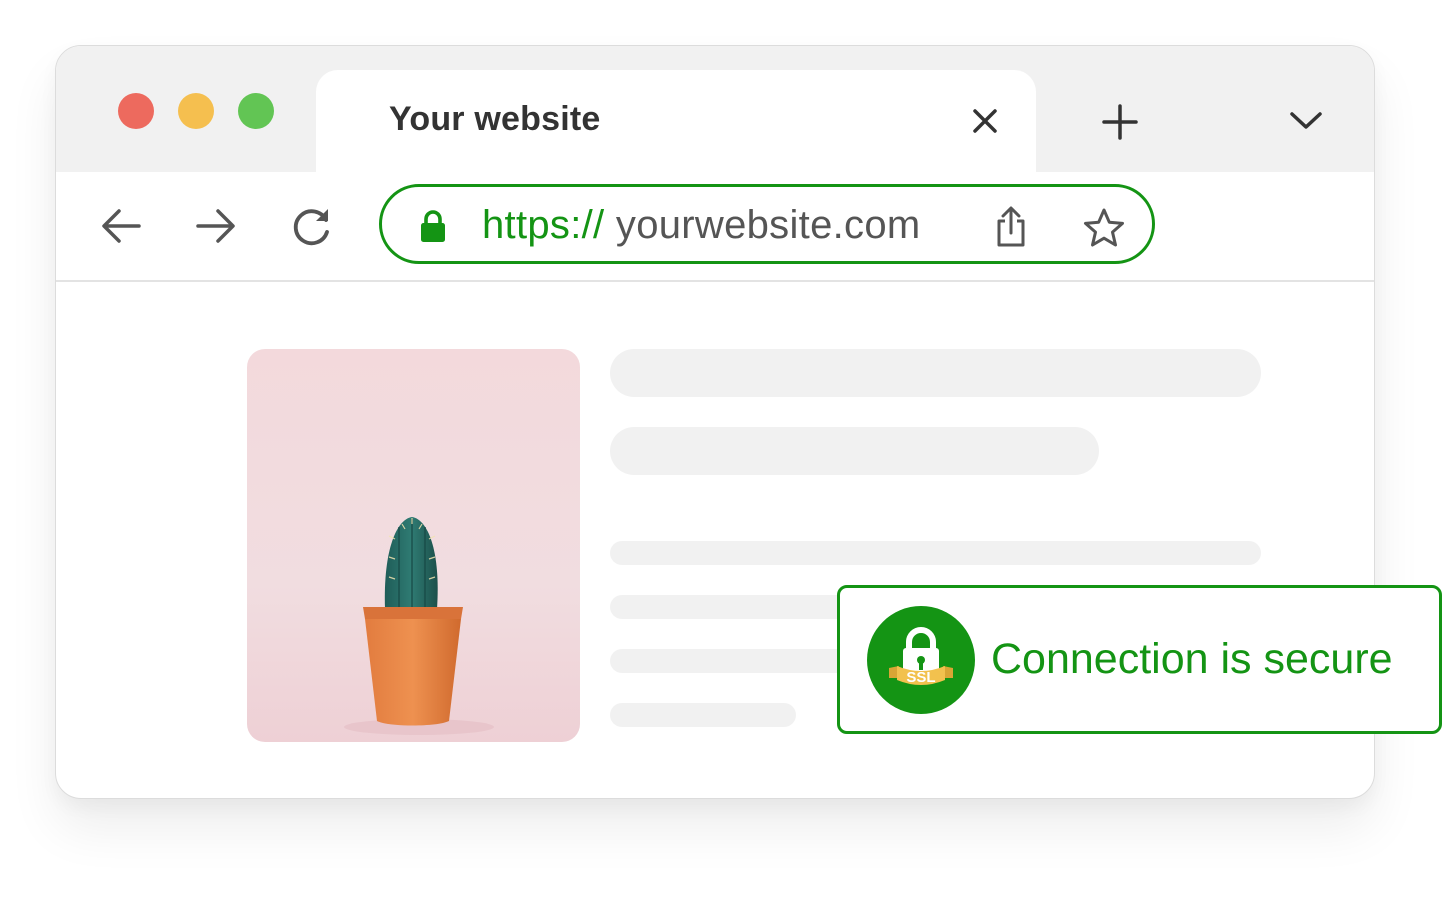 The width and height of the screenshot is (1443, 900). What do you see at coordinates (136, 111) in the screenshot?
I see `close-window-button` at bounding box center [136, 111].